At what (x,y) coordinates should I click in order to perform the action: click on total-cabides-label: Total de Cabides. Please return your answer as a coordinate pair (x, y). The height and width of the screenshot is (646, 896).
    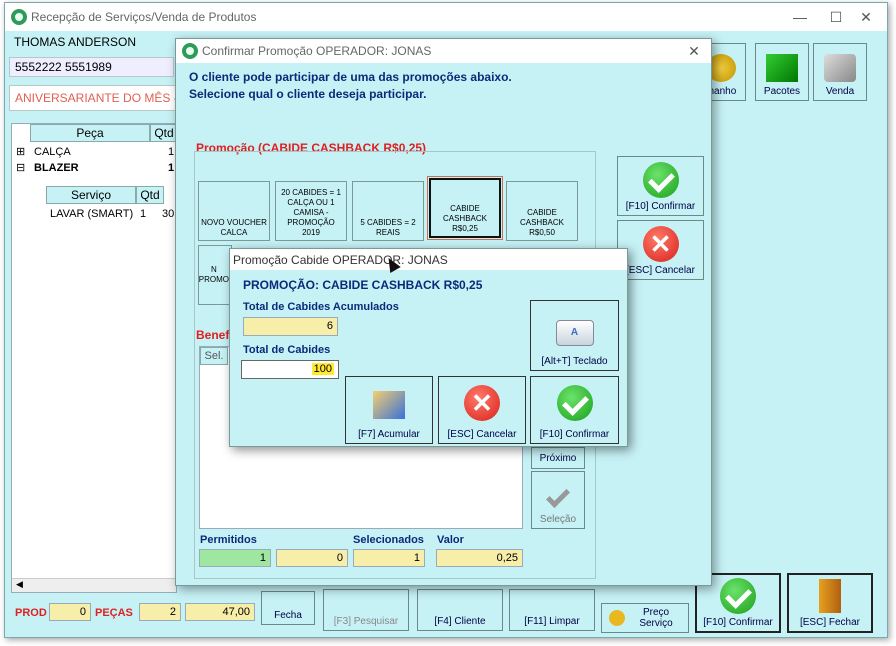
    Looking at the image, I should click on (287, 350).